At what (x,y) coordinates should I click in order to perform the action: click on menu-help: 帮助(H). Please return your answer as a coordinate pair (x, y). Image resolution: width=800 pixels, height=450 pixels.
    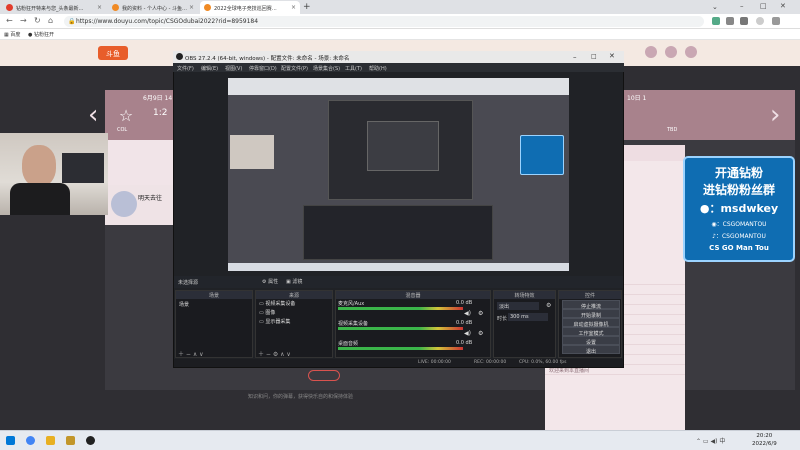
    Looking at the image, I should click on (378, 68).